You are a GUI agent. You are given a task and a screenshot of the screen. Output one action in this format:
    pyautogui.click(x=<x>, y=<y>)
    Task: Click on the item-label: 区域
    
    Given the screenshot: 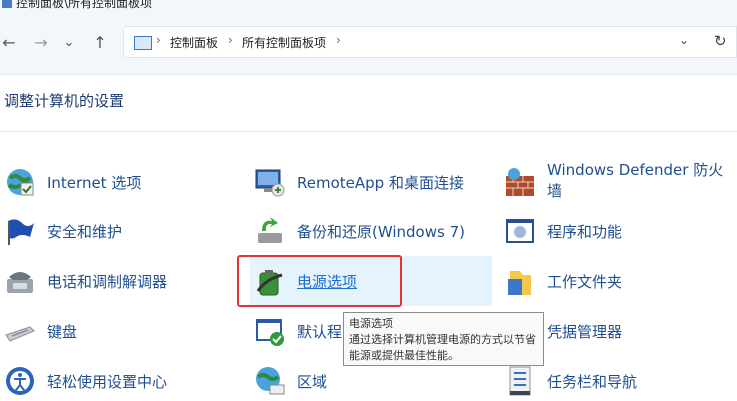 What is the action you would take?
    pyautogui.click(x=312, y=382)
    